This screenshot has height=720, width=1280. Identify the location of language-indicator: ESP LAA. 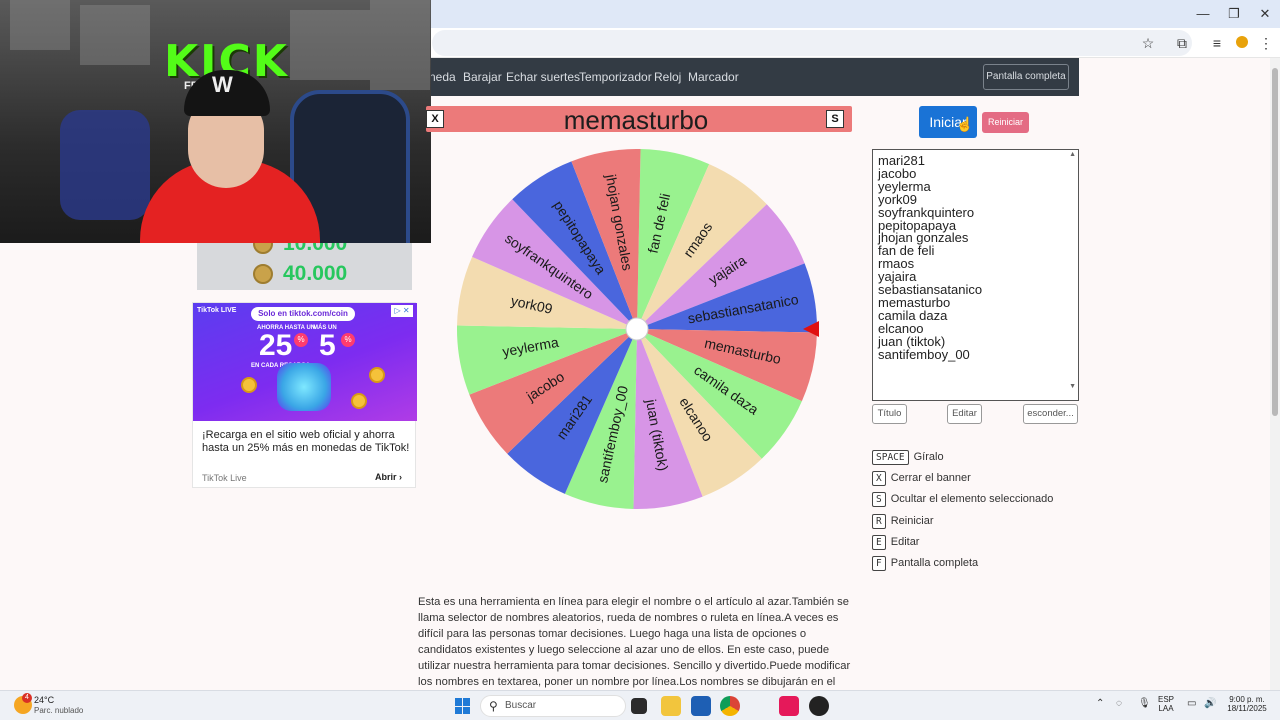
(1166, 704).